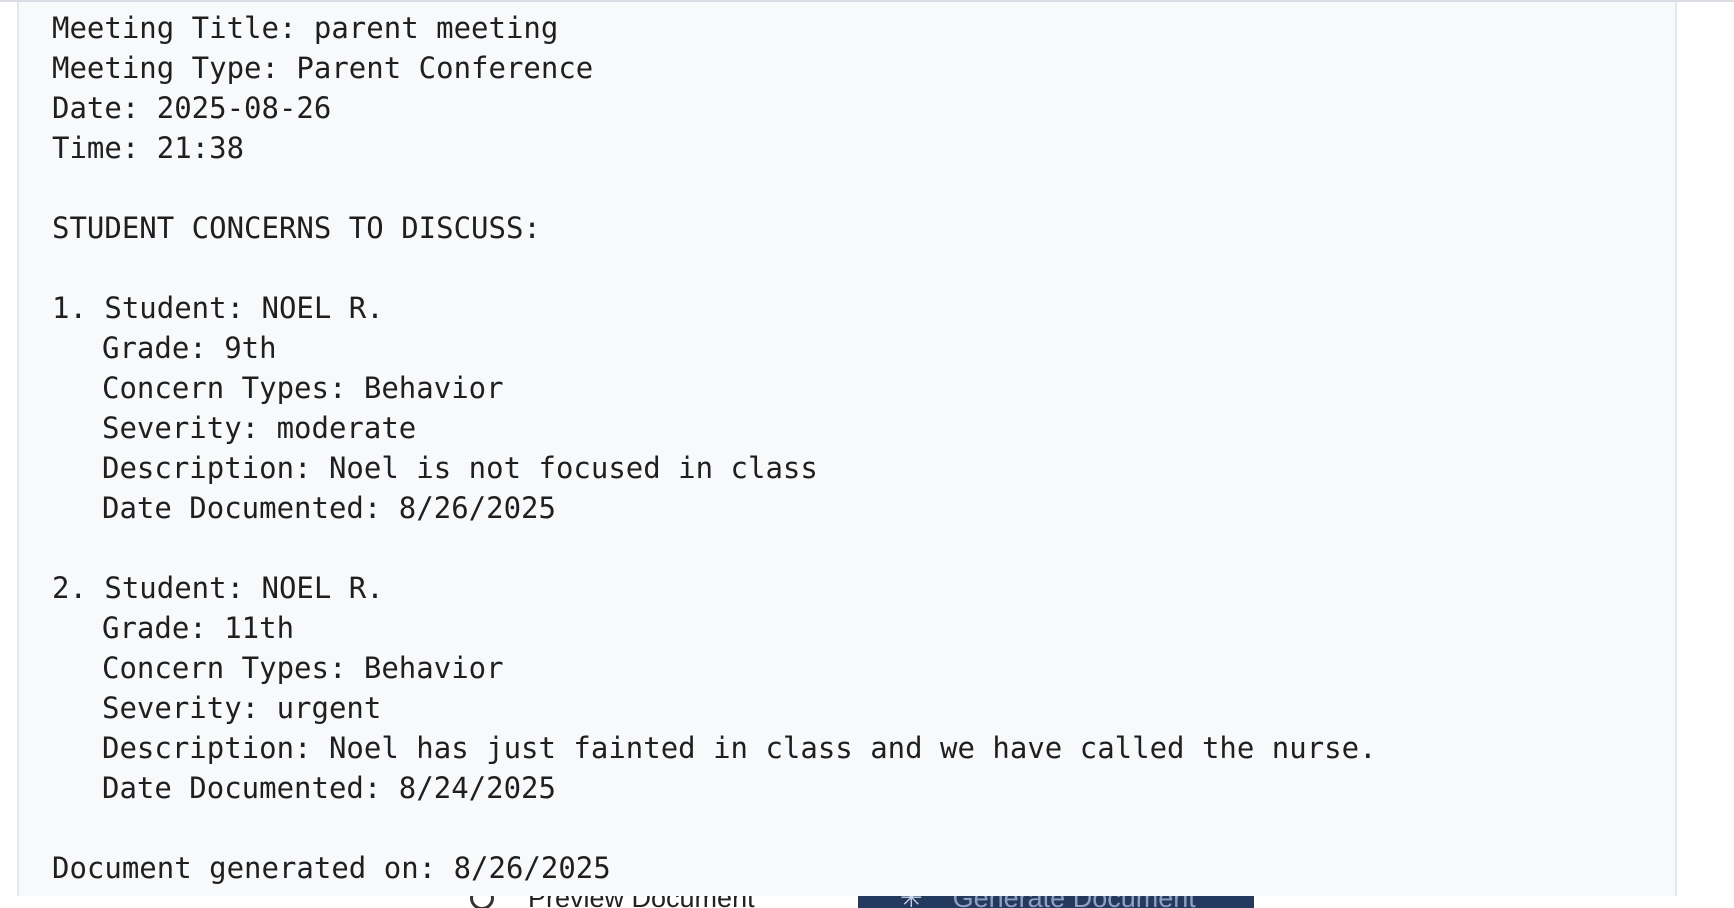 This screenshot has height=908, width=1734. What do you see at coordinates (218, 308) in the screenshot?
I see `concern-1-student: 1. Student: NOEL R.` at bounding box center [218, 308].